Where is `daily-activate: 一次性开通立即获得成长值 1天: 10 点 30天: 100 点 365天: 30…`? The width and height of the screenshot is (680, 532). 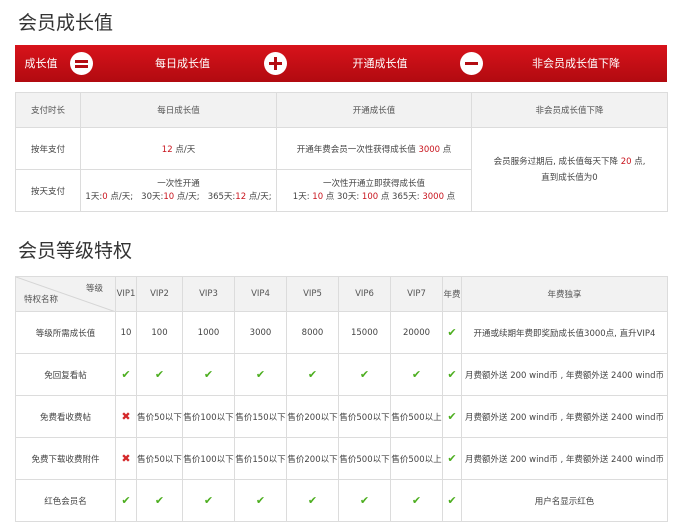
daily-activate: 一次性开通立即获得成长值 1天: 10 点 30天: 100 点 365天: 30… is located at coordinates (374, 190).